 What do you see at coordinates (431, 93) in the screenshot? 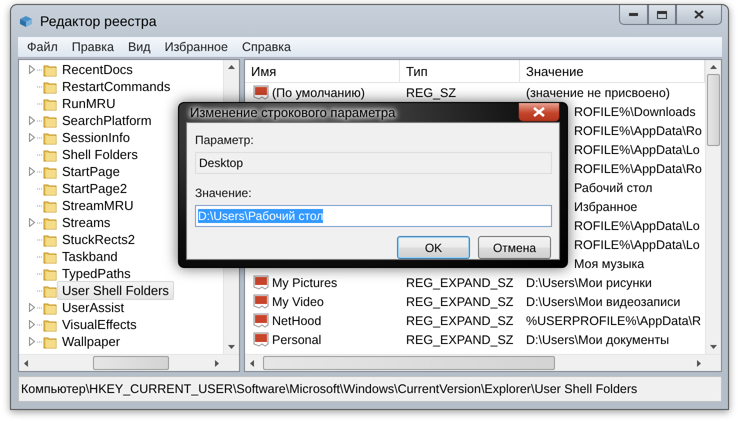
I see `value-type: REG_SZ` at bounding box center [431, 93].